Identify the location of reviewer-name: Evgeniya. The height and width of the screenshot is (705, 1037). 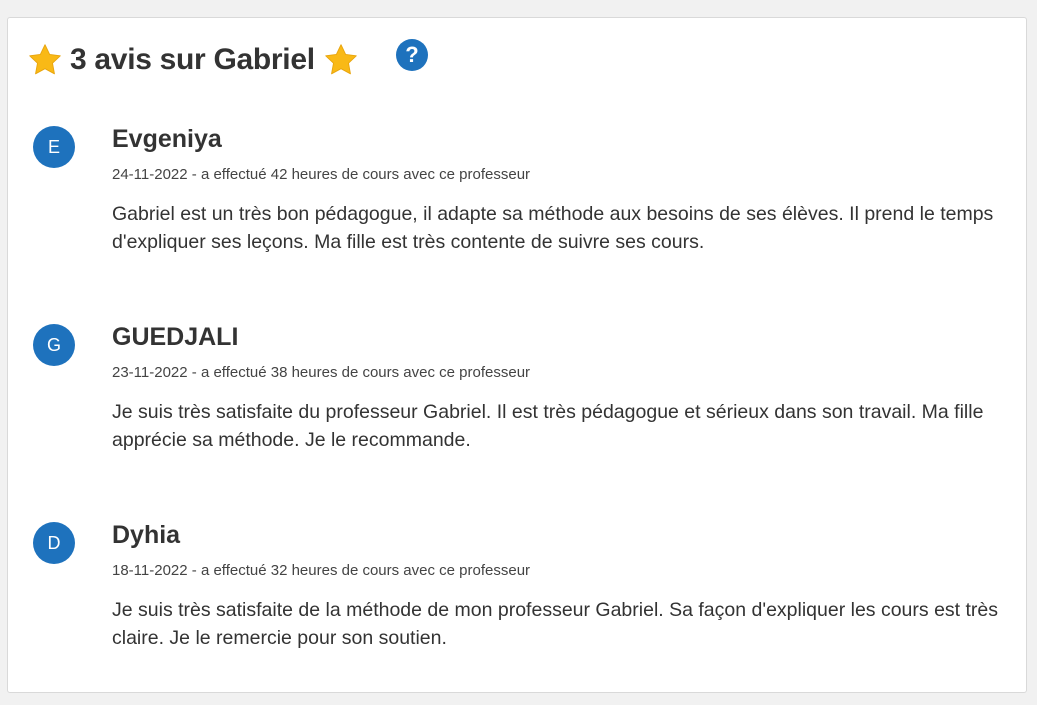
(167, 139).